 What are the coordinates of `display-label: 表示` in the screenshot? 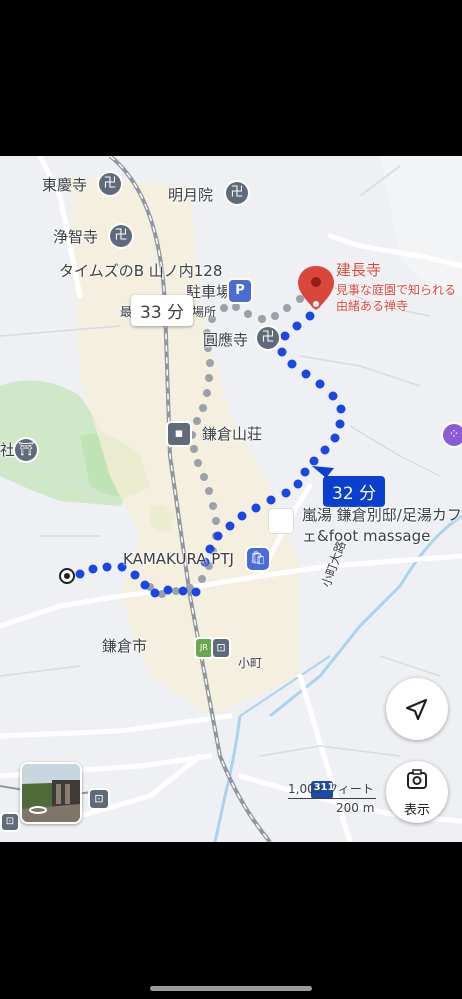 It's located at (416, 810).